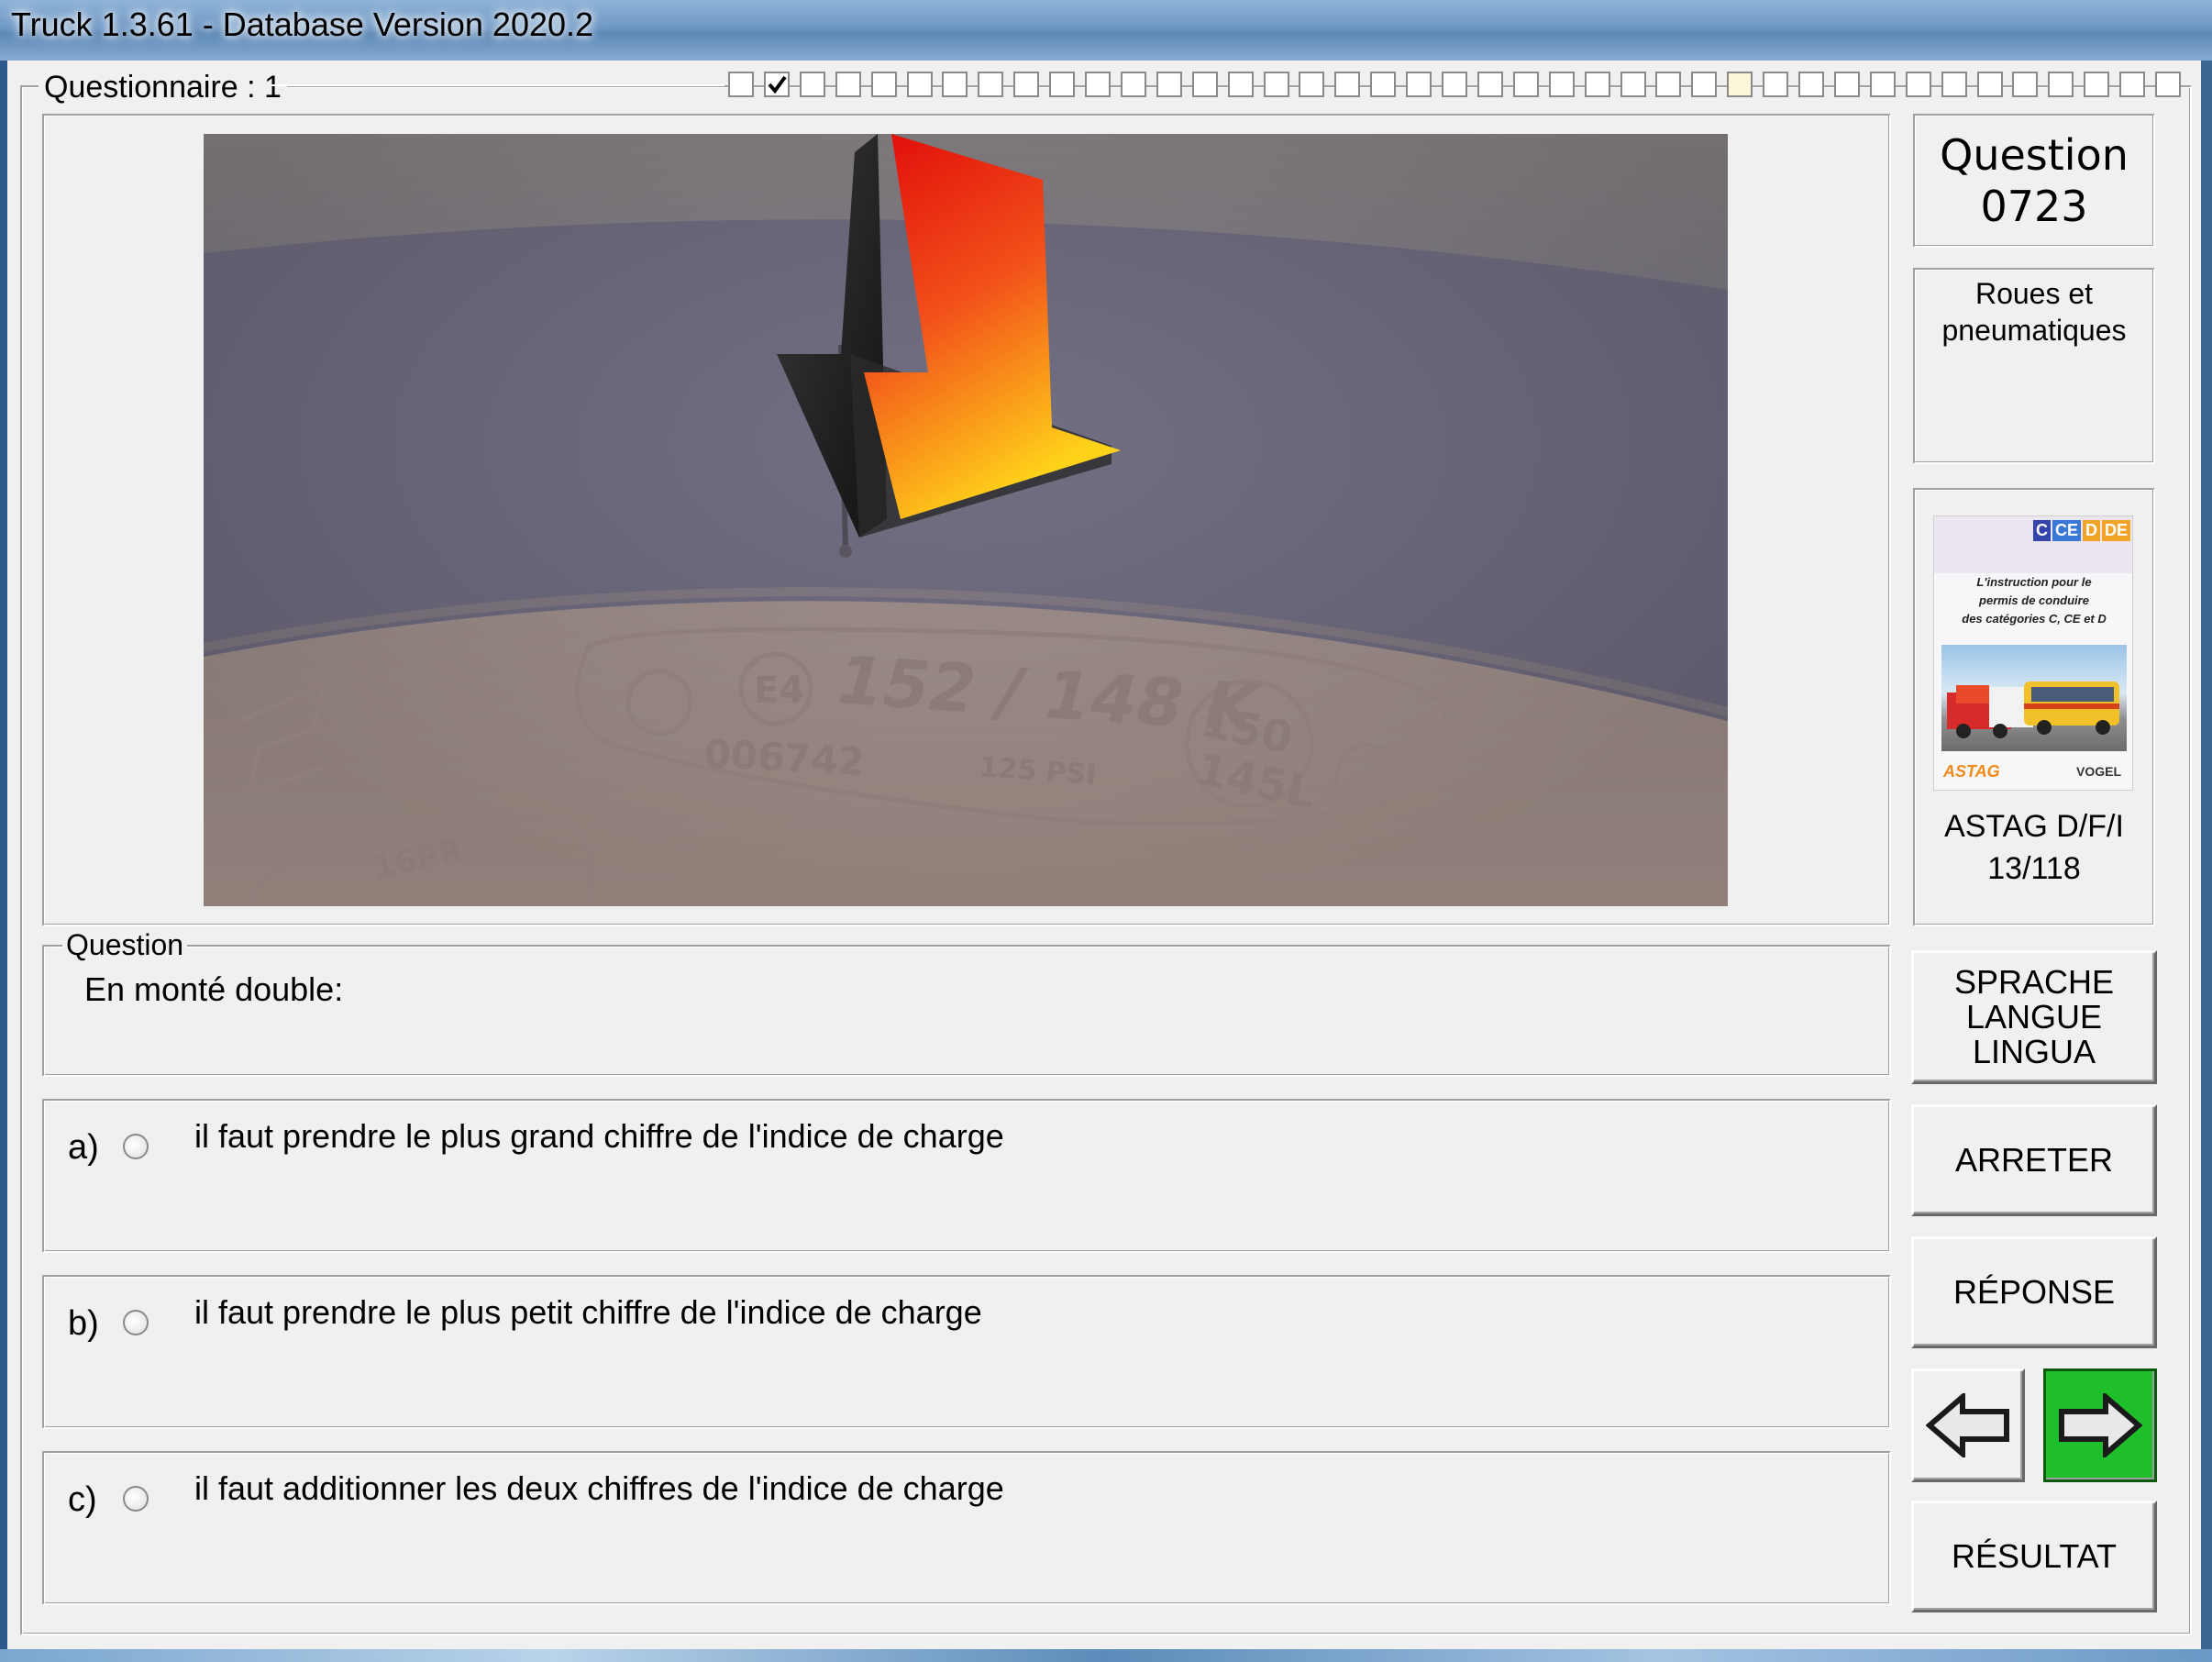 This screenshot has height=1662, width=2212. Describe the element at coordinates (2034, 868) in the screenshot. I see `source-page: 13/118` at that location.